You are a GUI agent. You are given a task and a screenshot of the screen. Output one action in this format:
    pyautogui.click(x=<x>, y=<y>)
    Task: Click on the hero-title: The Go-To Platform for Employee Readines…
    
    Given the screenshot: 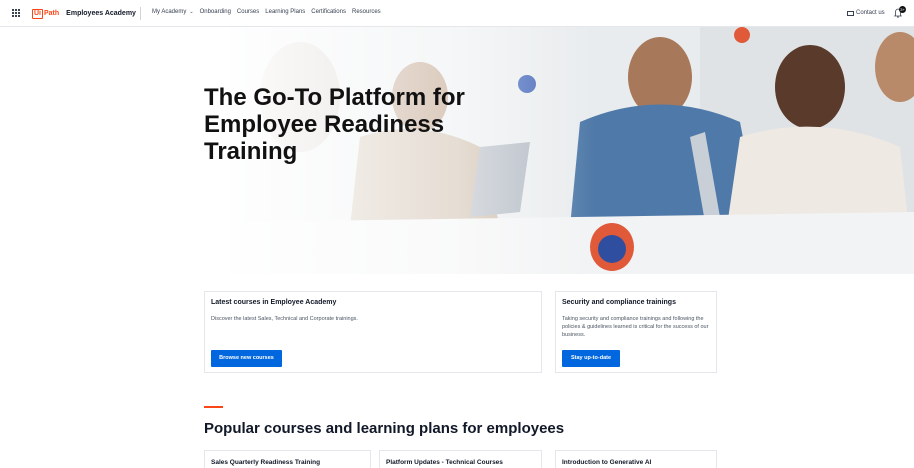 What is the action you would take?
    pyautogui.click(x=334, y=124)
    